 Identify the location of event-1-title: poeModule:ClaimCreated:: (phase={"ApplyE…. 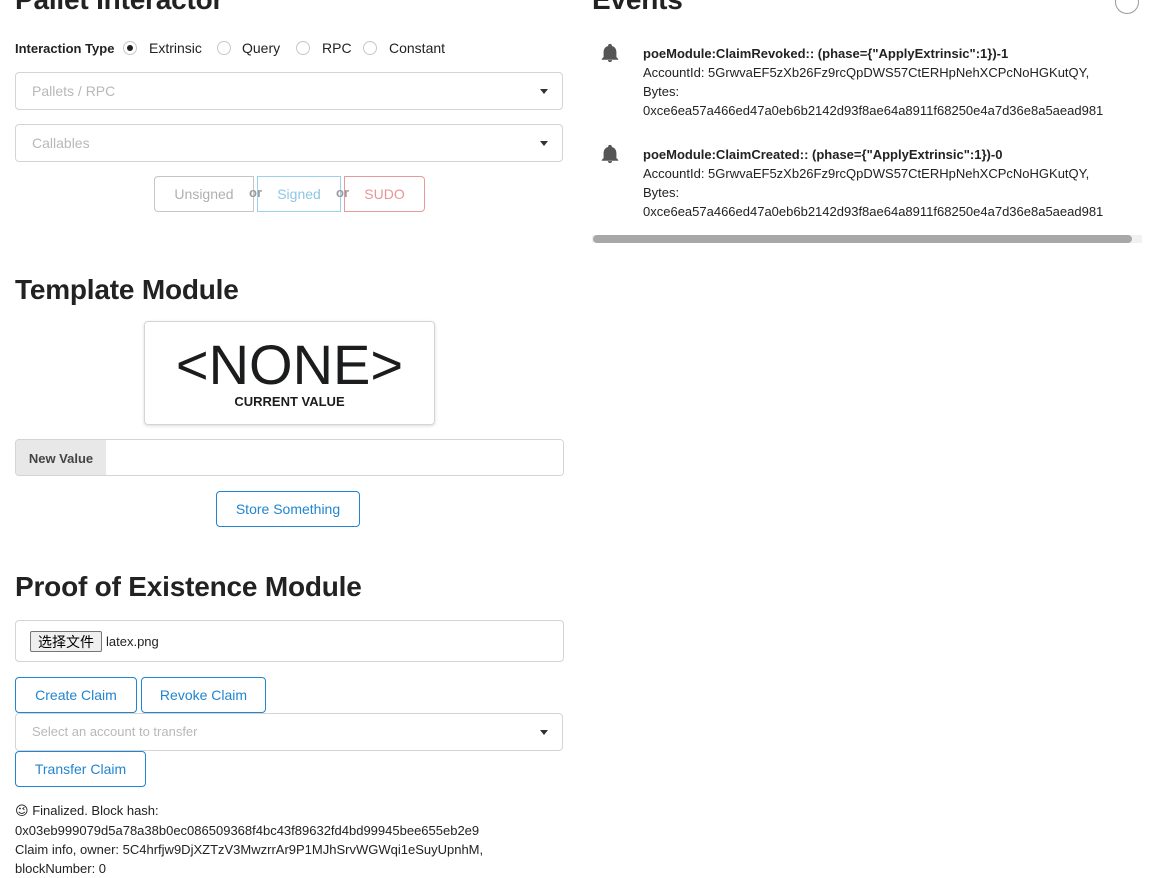
(823, 154).